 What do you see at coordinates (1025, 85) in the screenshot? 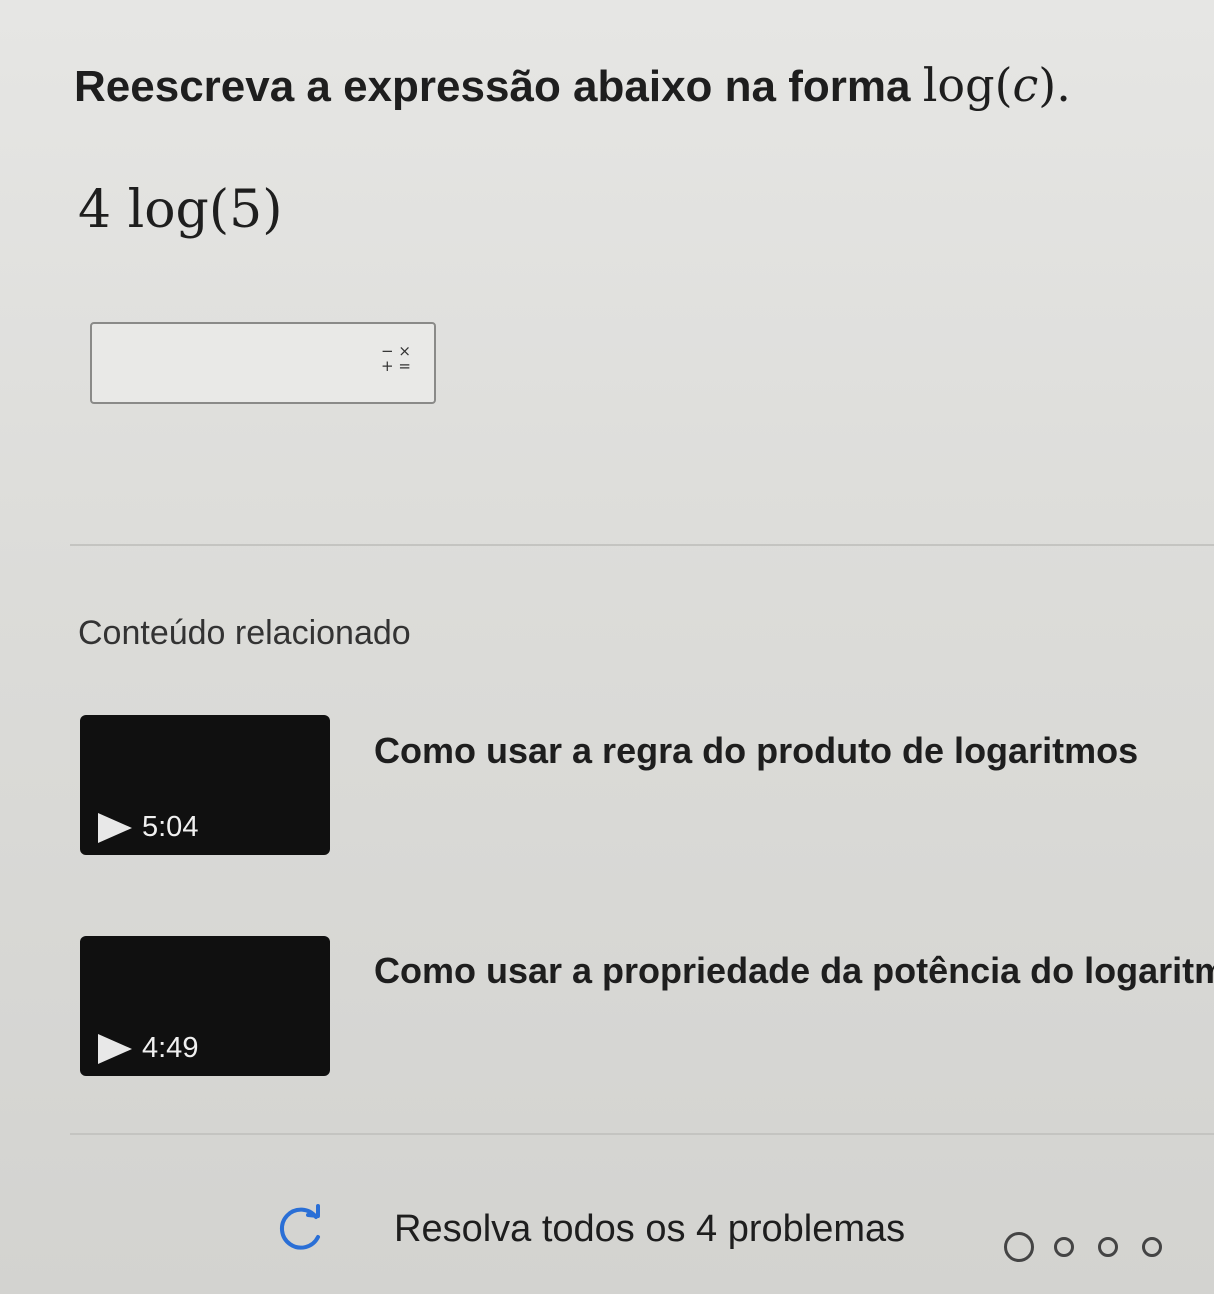
I see `target-form-var: c` at bounding box center [1025, 85].